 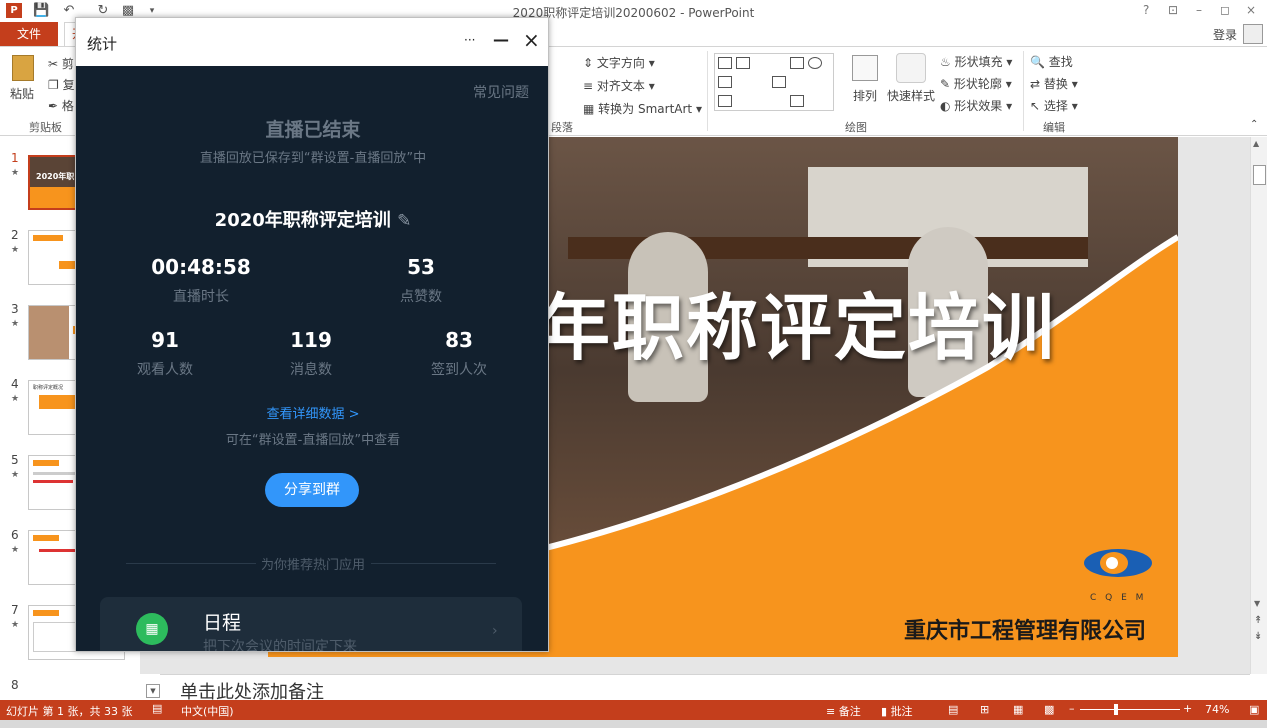 What do you see at coordinates (911, 95) in the screenshot?
I see `quick-styles-button: 快速样式` at bounding box center [911, 95].